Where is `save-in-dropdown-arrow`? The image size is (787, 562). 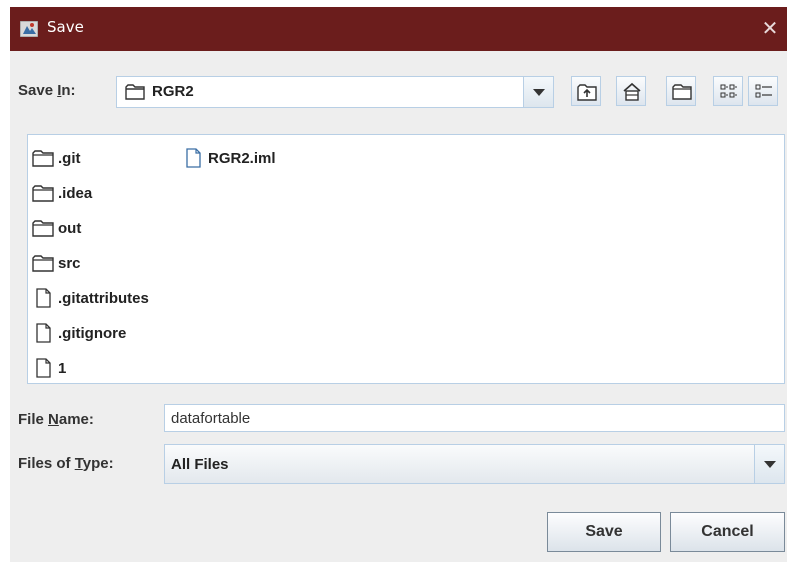 save-in-dropdown-arrow is located at coordinates (538, 92).